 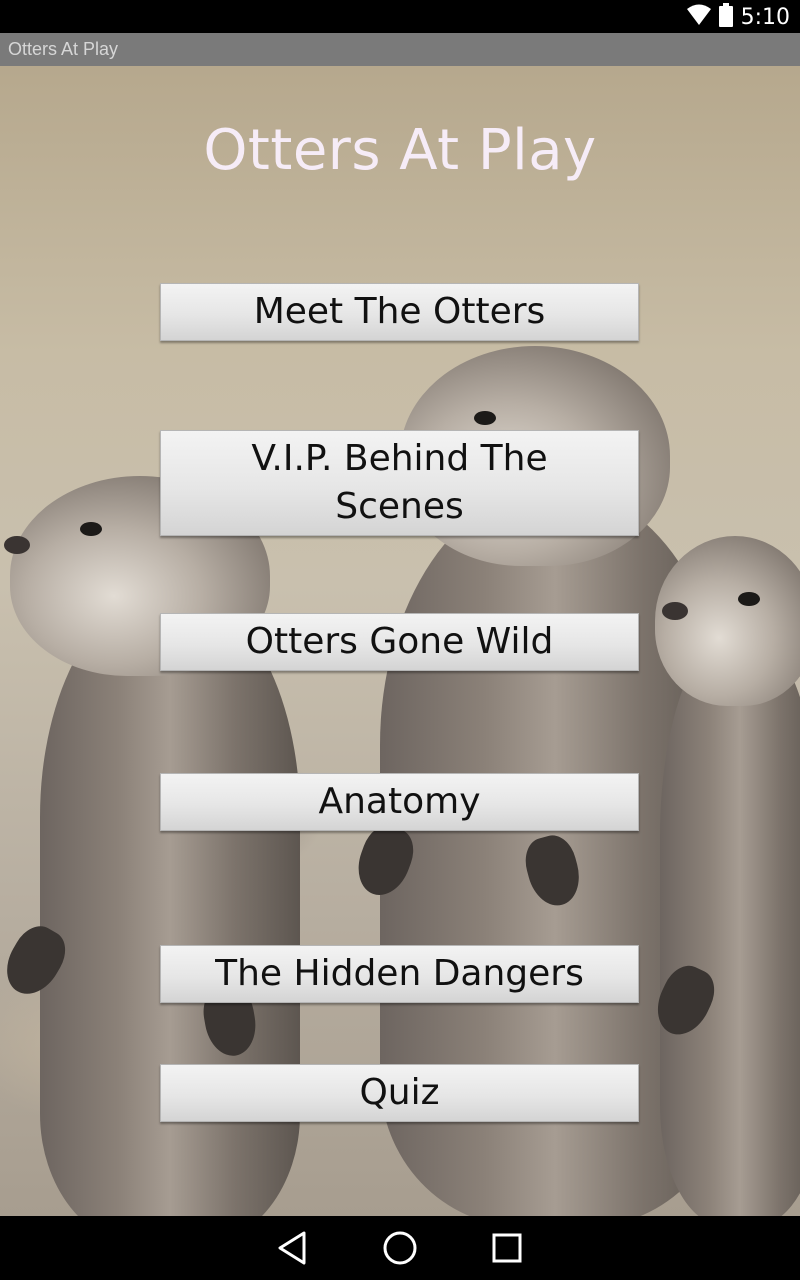 What do you see at coordinates (292, 1248) in the screenshot?
I see `back-icon` at bounding box center [292, 1248].